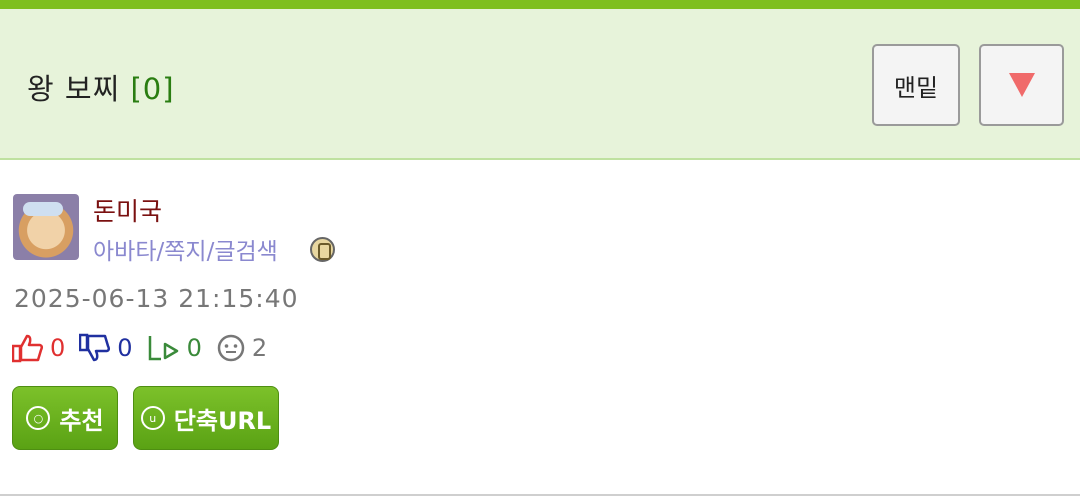 Image resolution: width=1080 pixels, height=500 pixels. Describe the element at coordinates (916, 87) in the screenshot. I see `scroll-bottom-label: 맨밑` at that location.